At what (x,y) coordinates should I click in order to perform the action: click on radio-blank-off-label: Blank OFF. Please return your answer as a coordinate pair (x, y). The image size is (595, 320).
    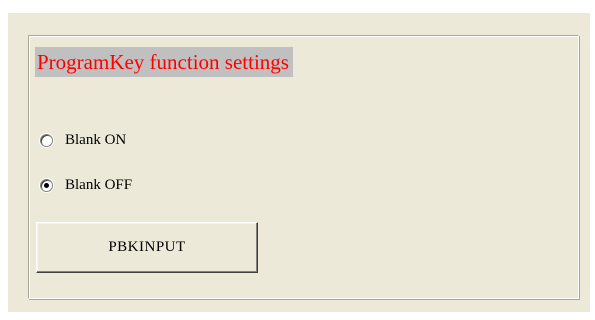
    Looking at the image, I should click on (98, 185).